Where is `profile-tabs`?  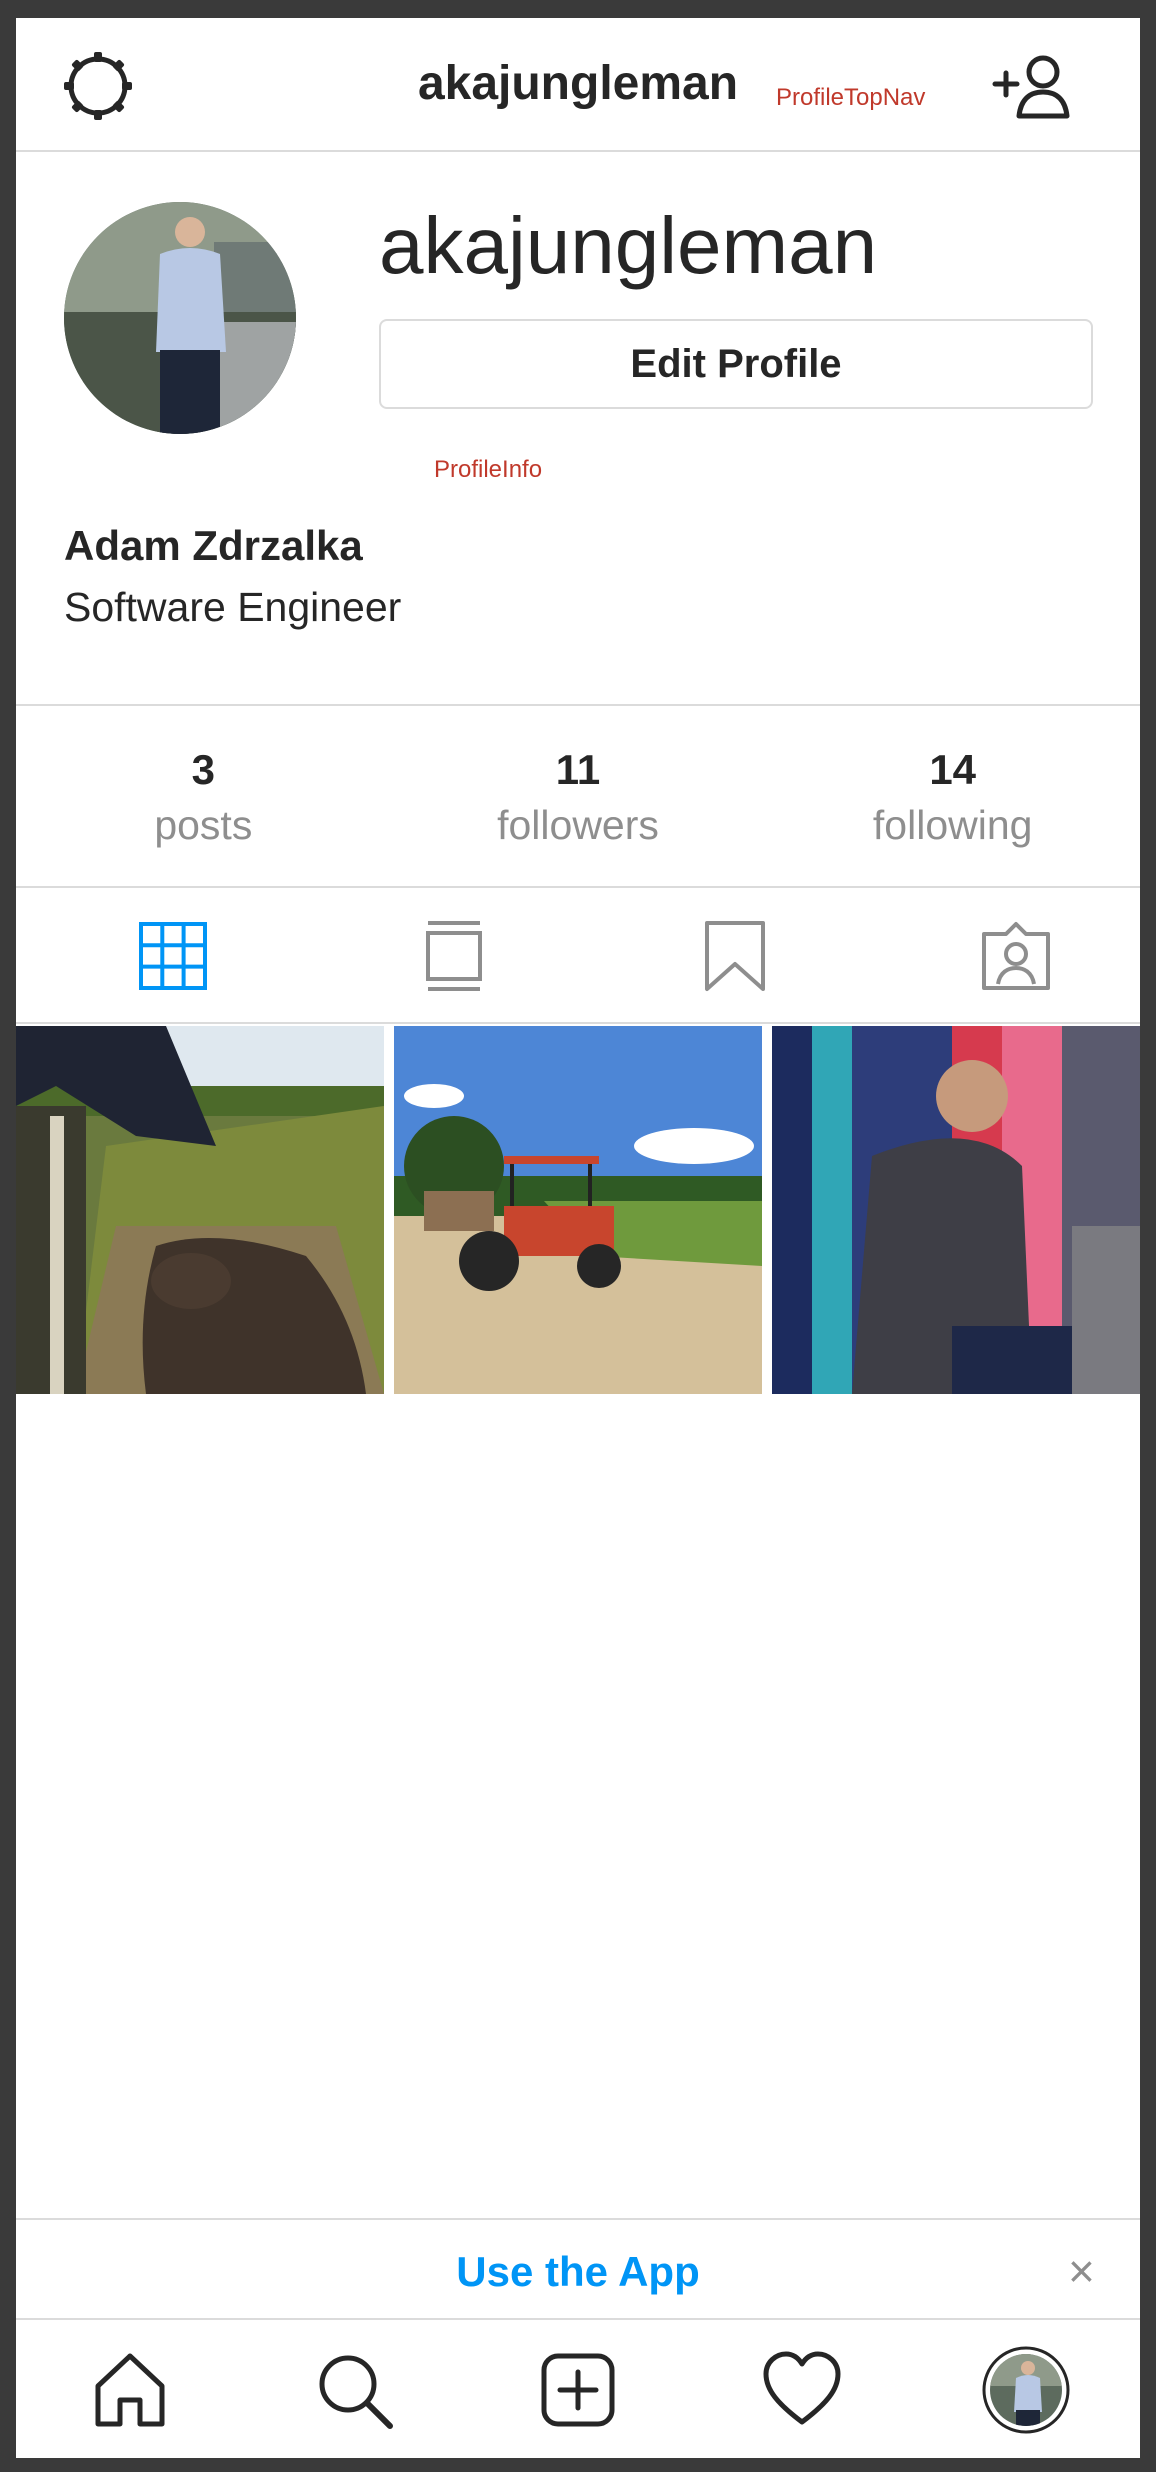
profile-tabs is located at coordinates (578, 957).